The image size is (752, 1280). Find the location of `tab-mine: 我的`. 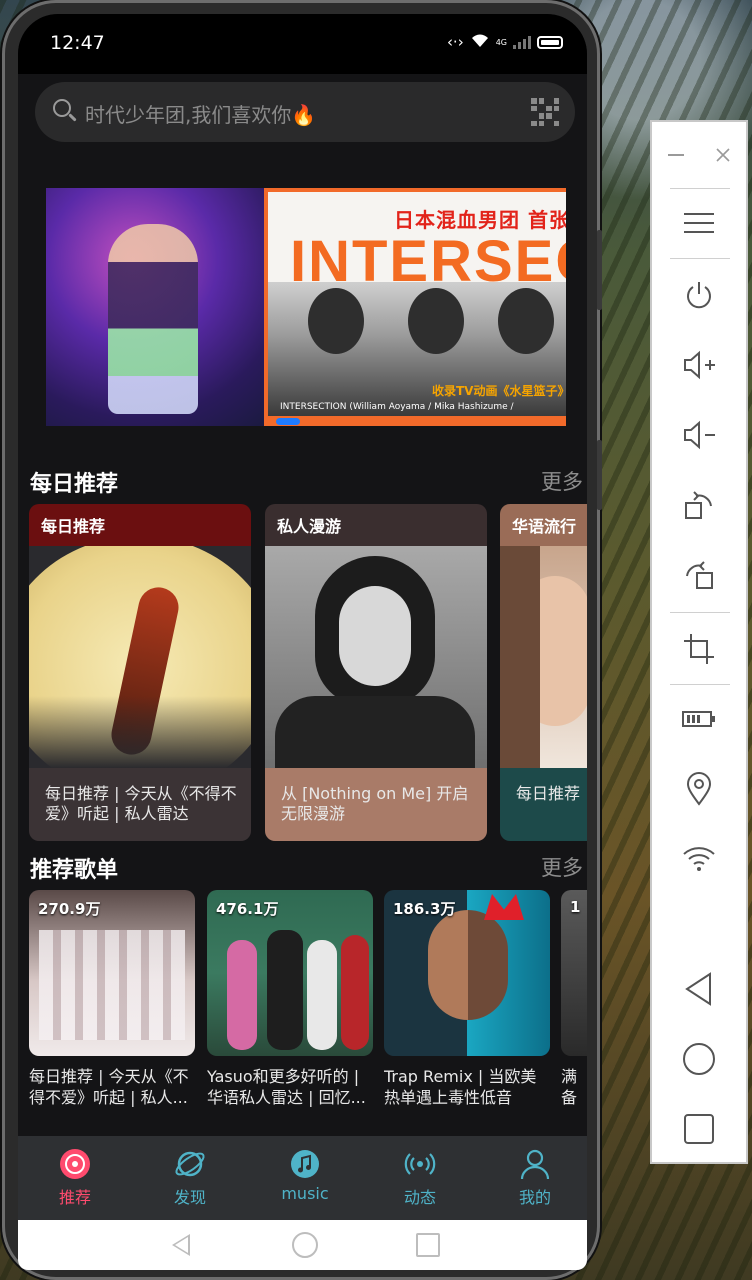

tab-mine: 我的 is located at coordinates (535, 1178).